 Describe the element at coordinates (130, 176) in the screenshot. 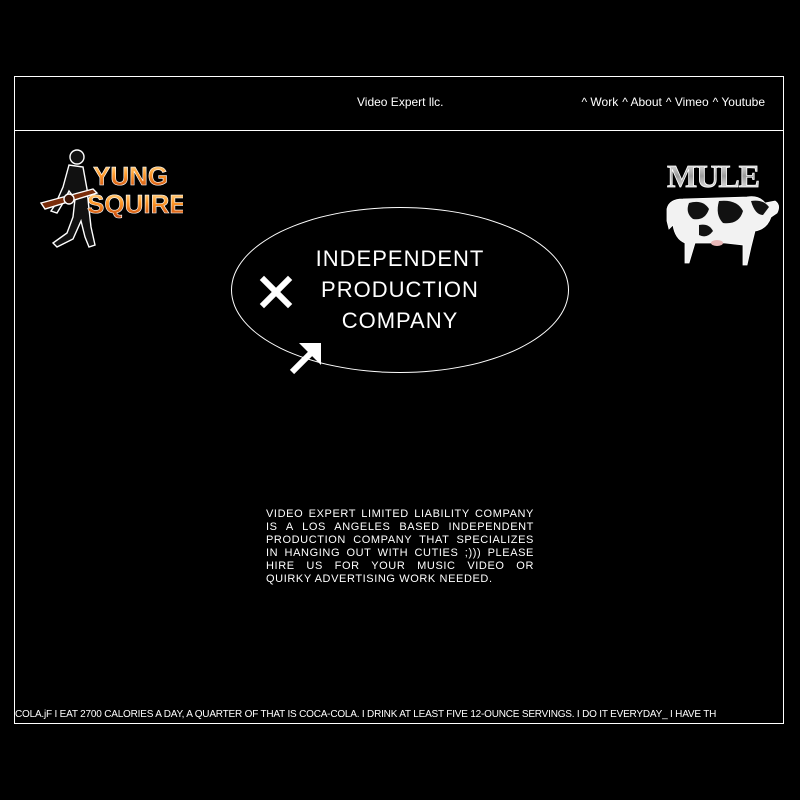

I see `logo-left-line1: YUNG` at that location.